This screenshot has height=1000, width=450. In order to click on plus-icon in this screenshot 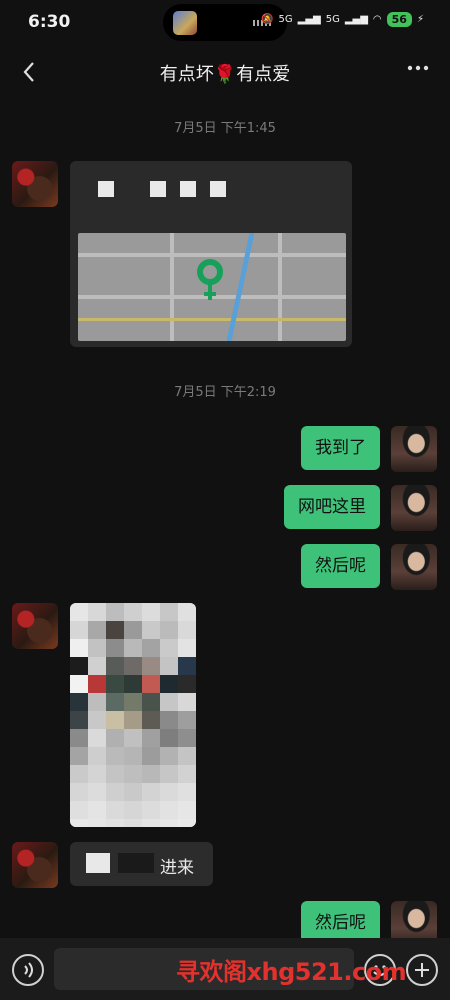, I will do `click(422, 970)`.